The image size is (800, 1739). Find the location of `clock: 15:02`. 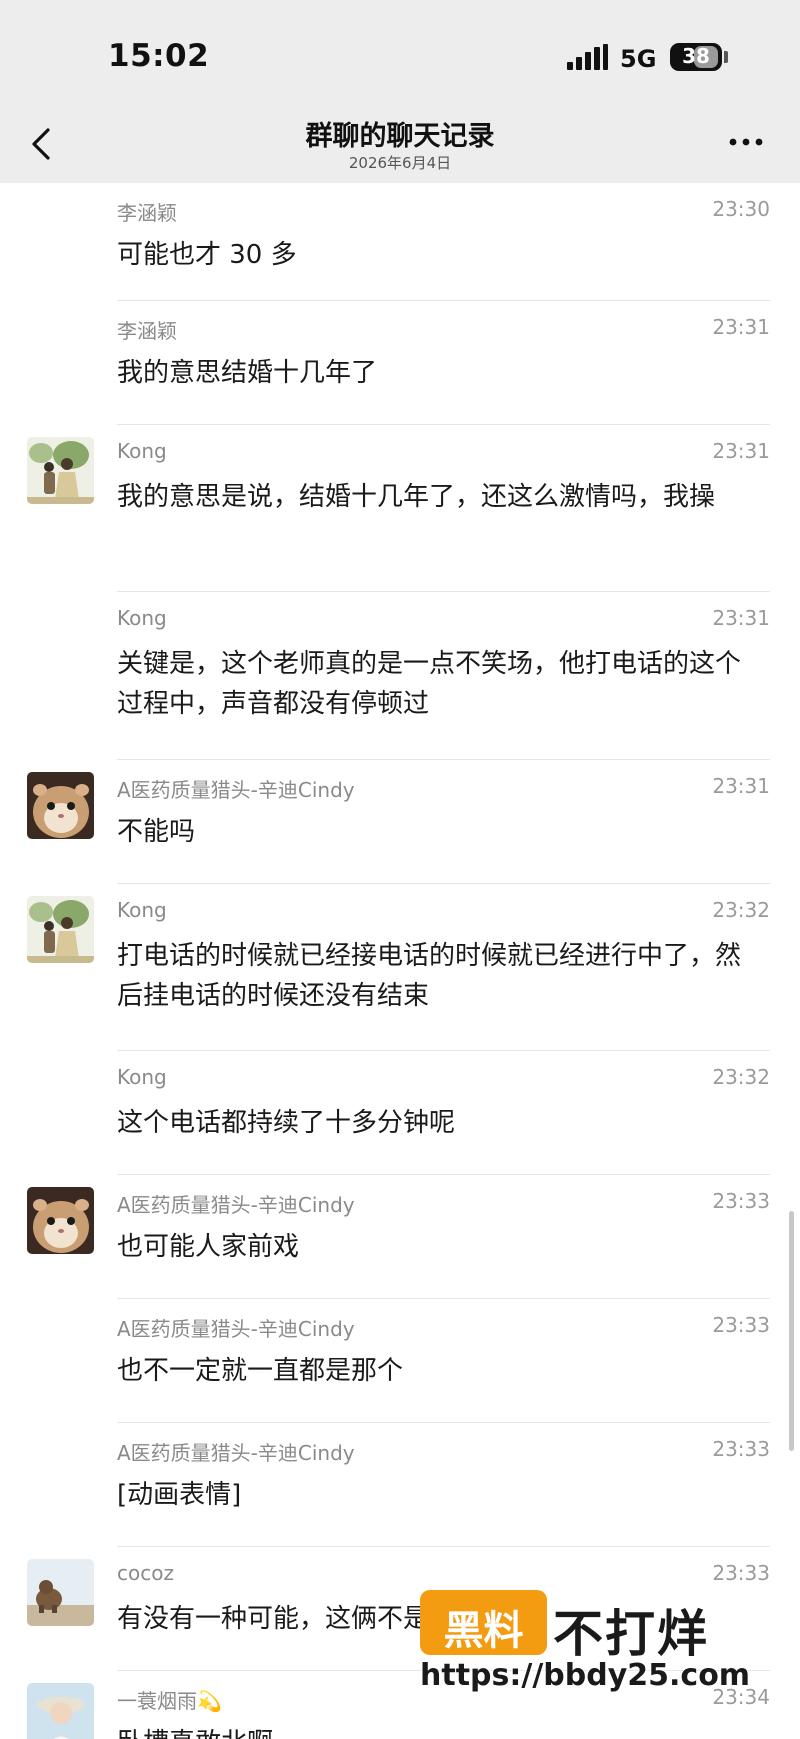

clock: 15:02 is located at coordinates (159, 56).